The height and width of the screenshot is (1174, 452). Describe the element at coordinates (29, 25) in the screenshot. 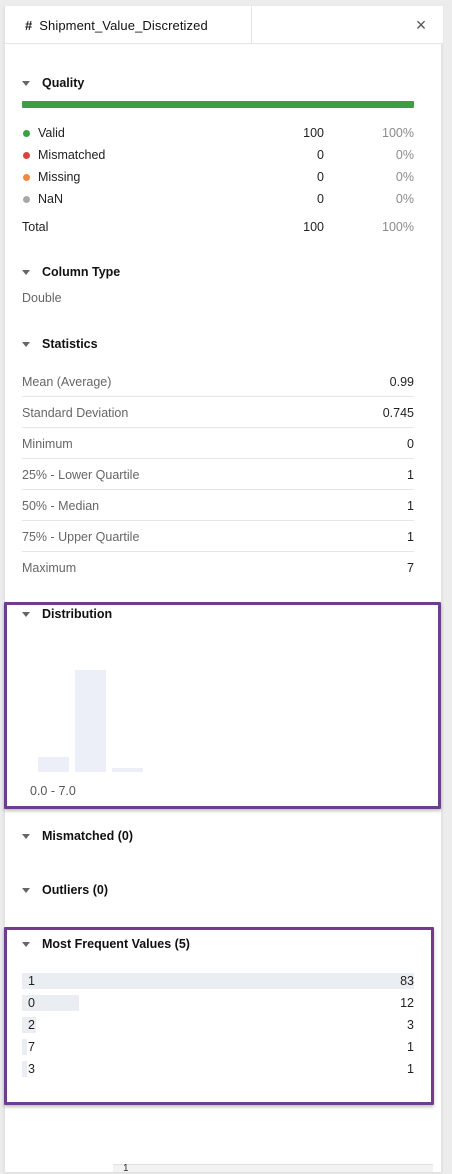

I see `numeric-type-icon: #` at that location.